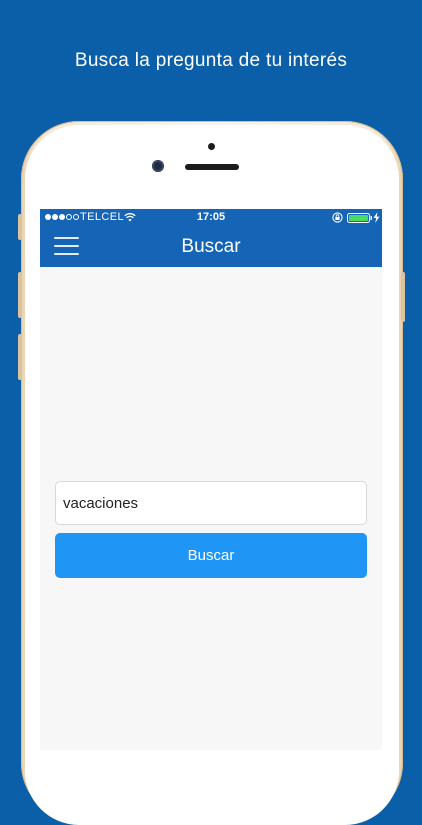  What do you see at coordinates (20, 227) in the screenshot?
I see `phone-mute-switch` at bounding box center [20, 227].